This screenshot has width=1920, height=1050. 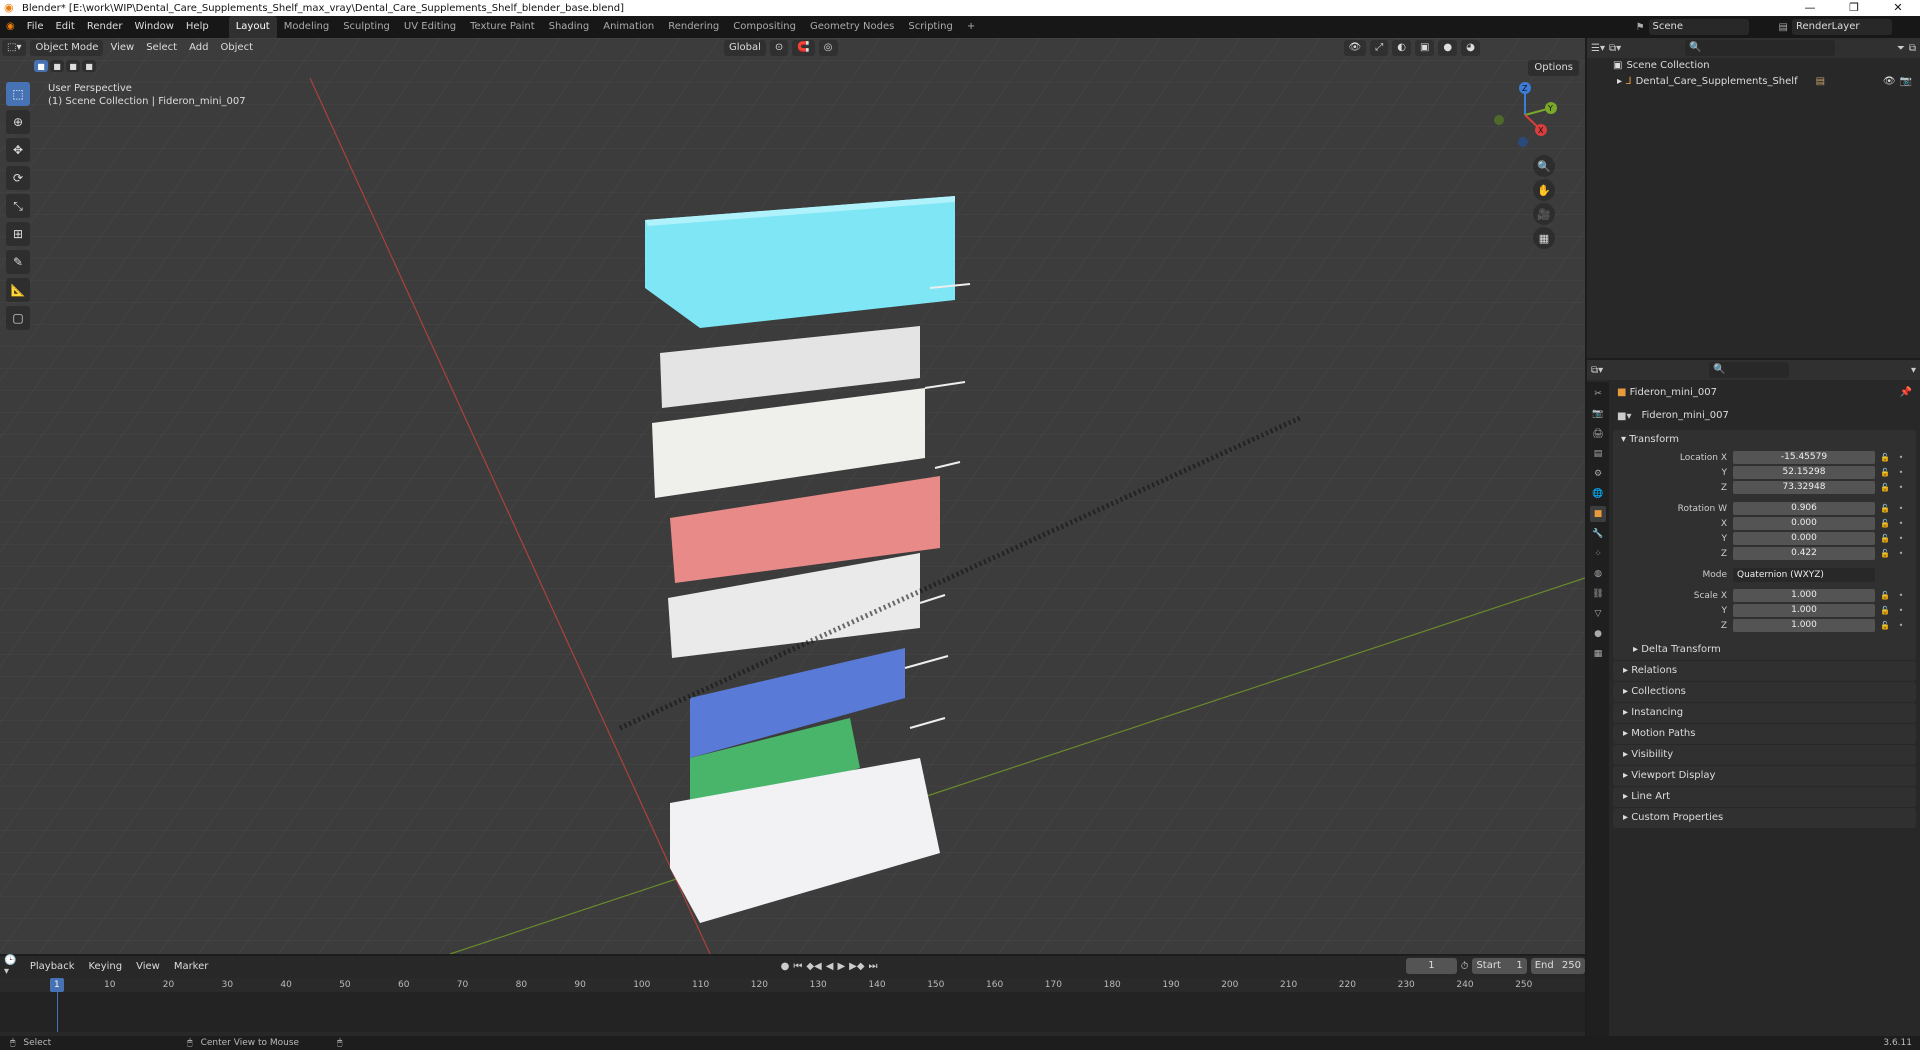 What do you see at coordinates (1854, 8) in the screenshot?
I see `maximize-icon: ❐` at bounding box center [1854, 8].